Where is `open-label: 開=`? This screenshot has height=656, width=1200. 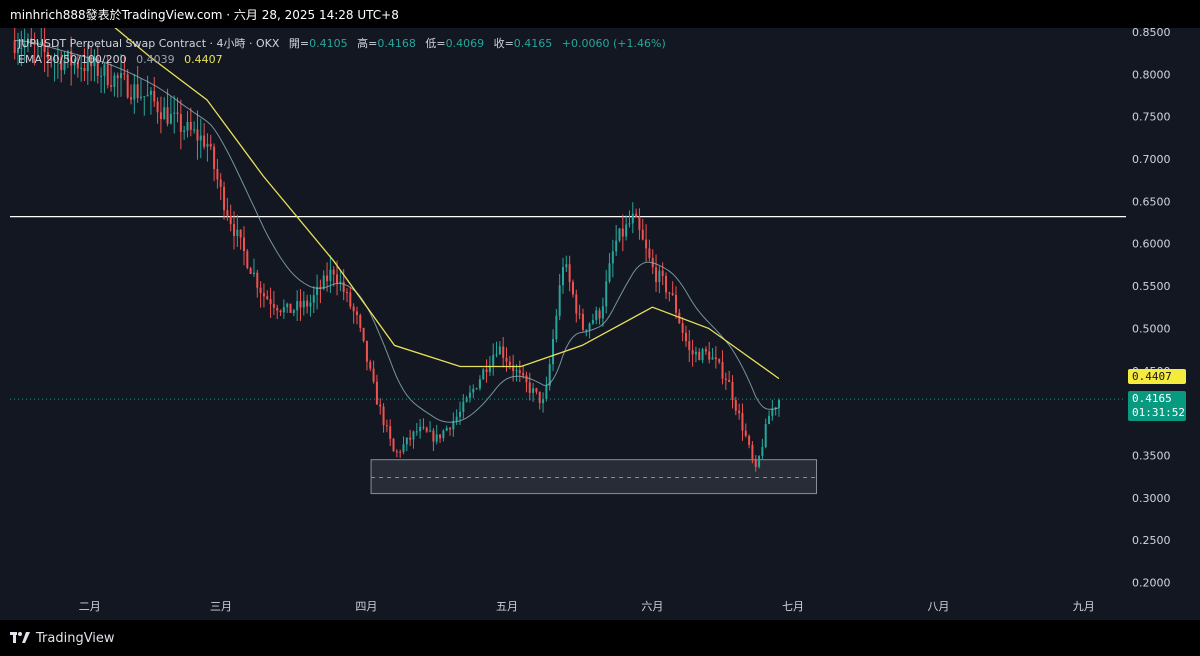 open-label: 開= is located at coordinates (299, 43).